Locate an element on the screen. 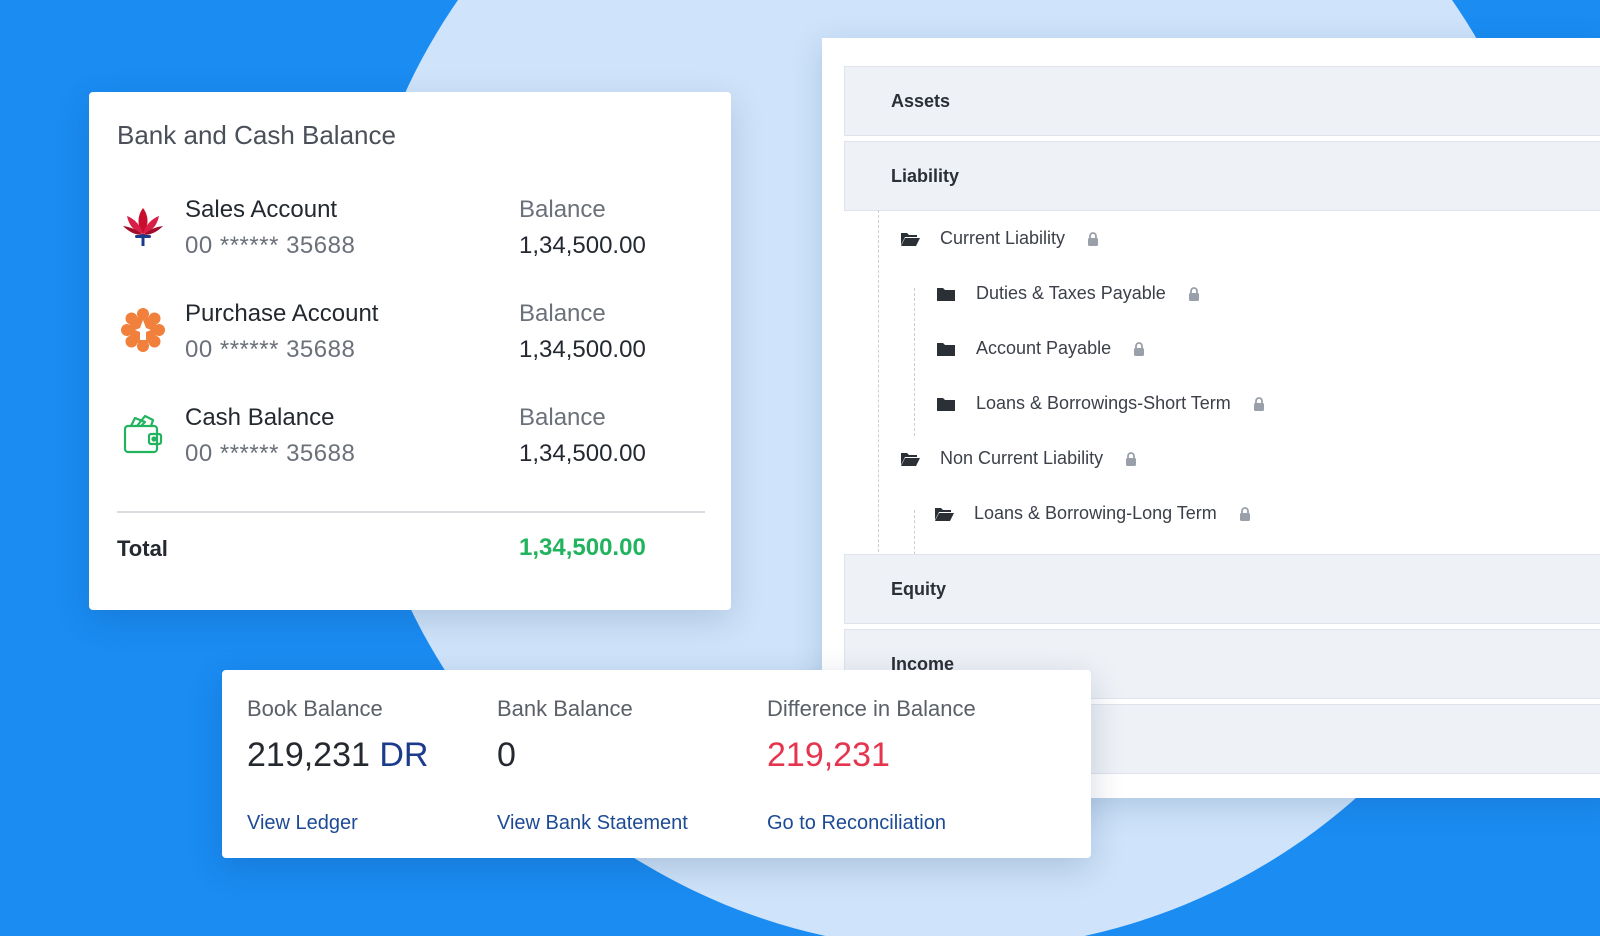 The height and width of the screenshot is (936, 1600). tree-item-label: Non Current Liability is located at coordinates (1022, 458).